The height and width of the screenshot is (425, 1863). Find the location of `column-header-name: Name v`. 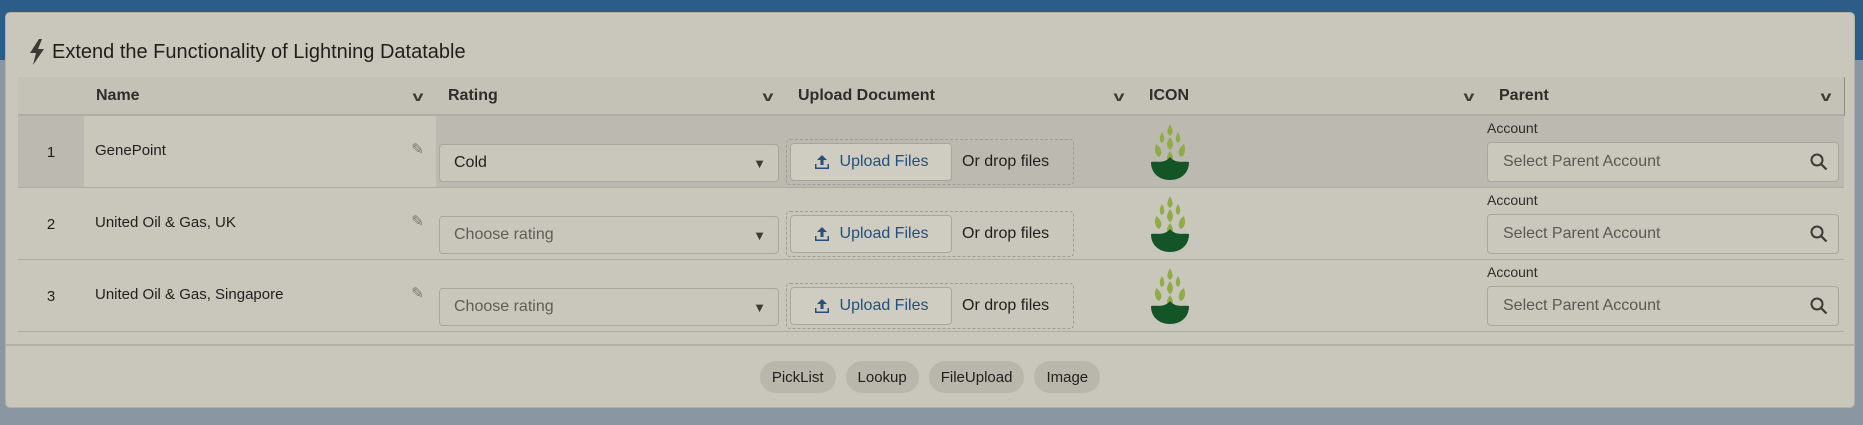

column-header-name: Name v is located at coordinates (260, 95).